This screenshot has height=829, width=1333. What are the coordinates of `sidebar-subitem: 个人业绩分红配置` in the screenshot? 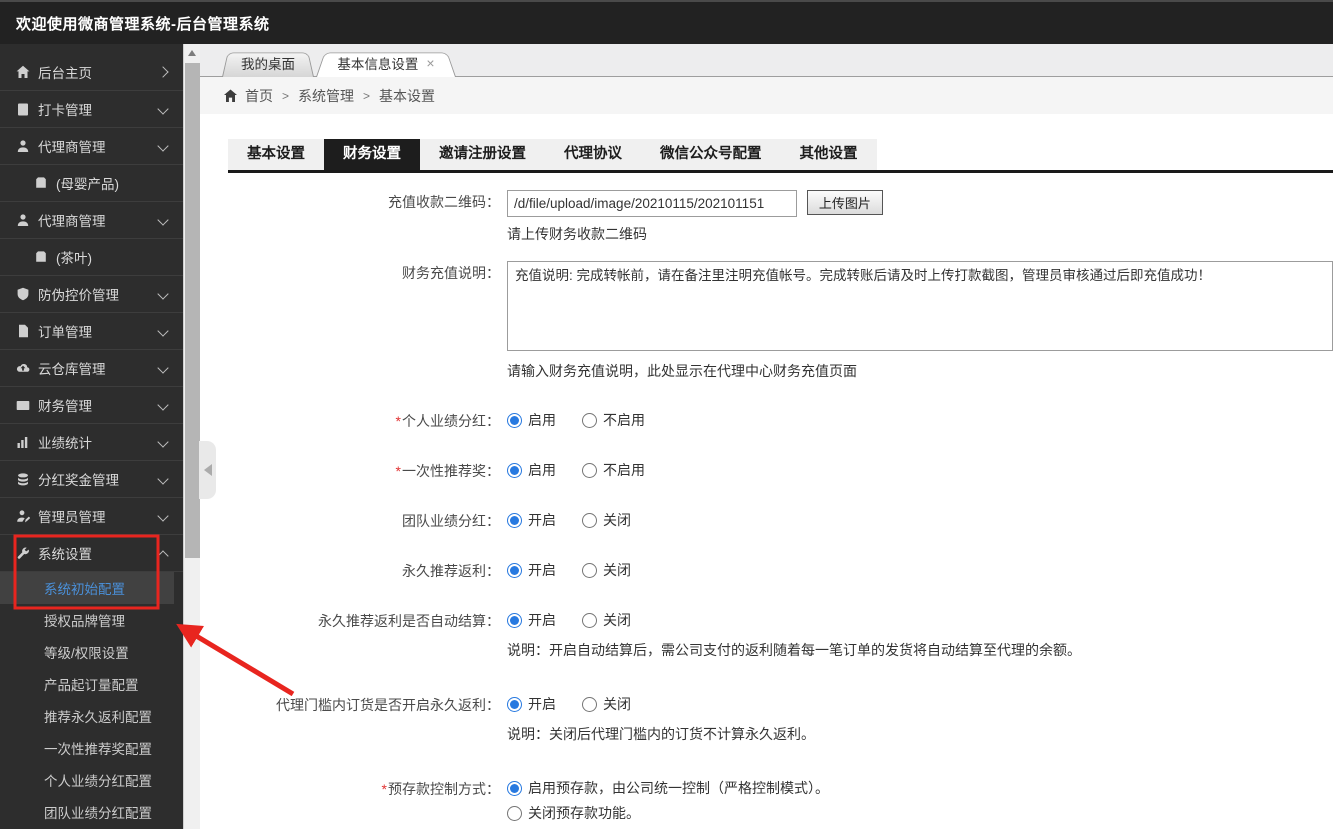 It's located at (91, 780).